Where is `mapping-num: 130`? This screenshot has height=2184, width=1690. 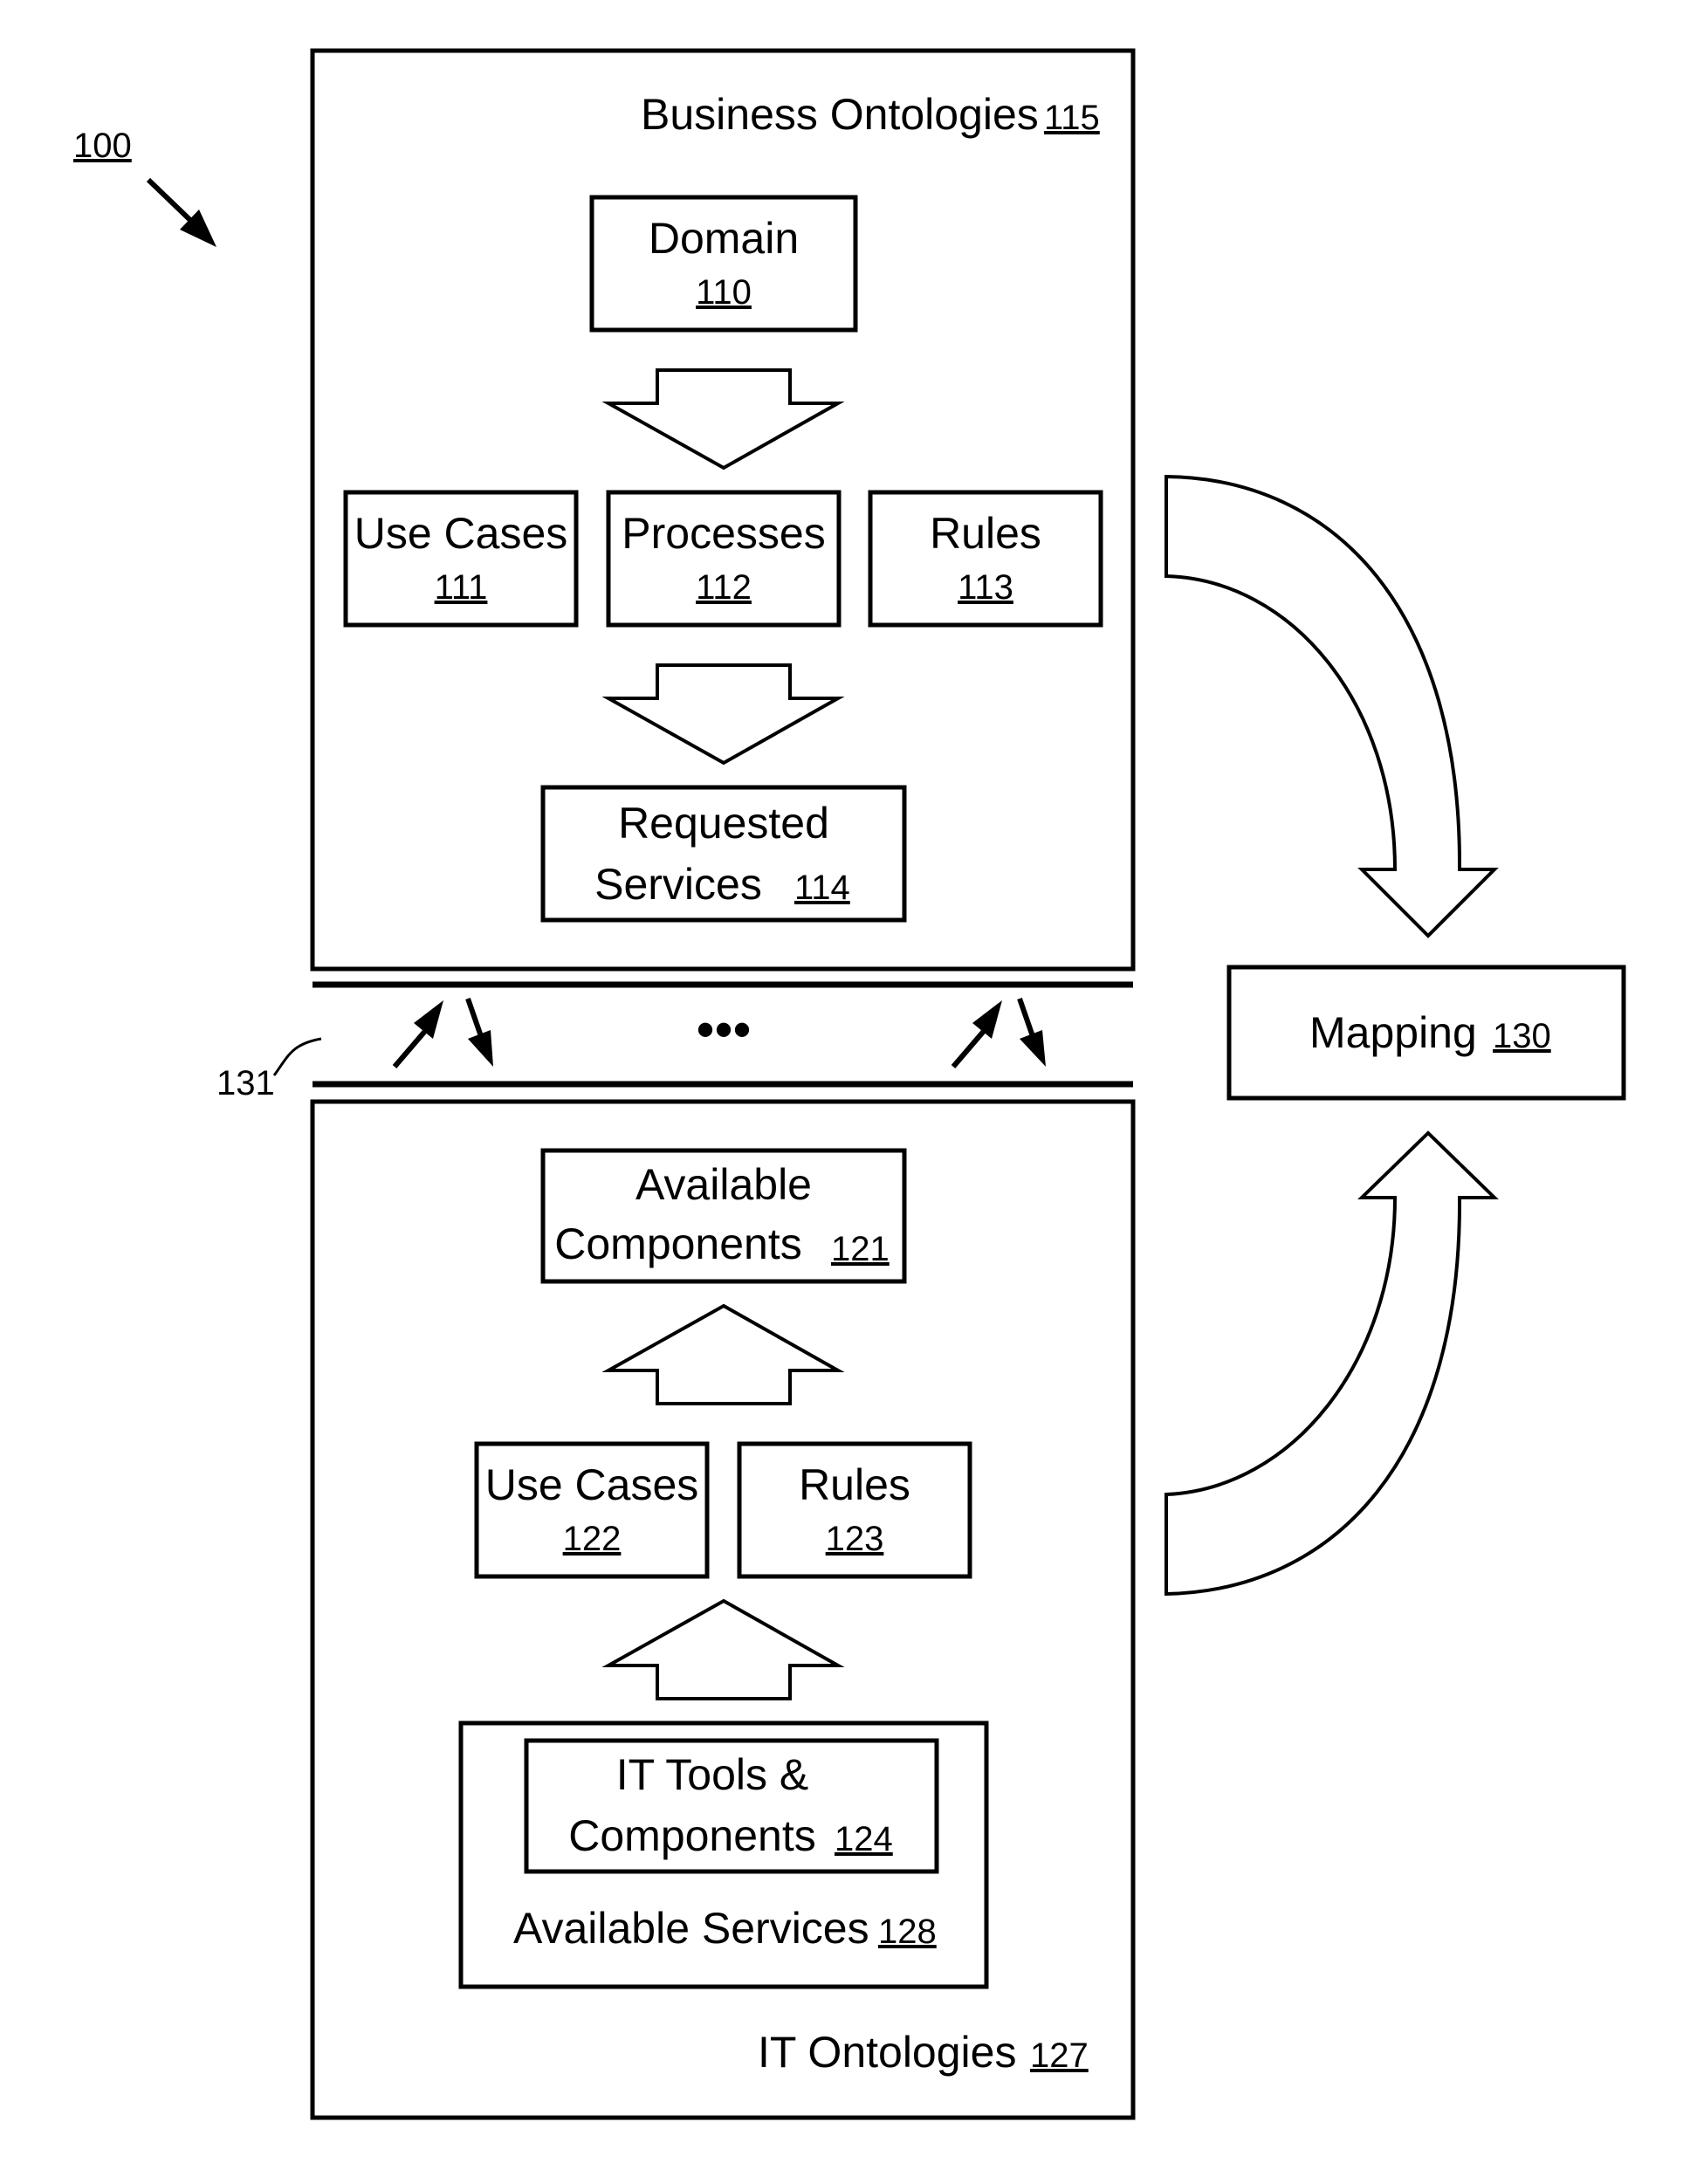
mapping-num: 130 is located at coordinates (1522, 1036).